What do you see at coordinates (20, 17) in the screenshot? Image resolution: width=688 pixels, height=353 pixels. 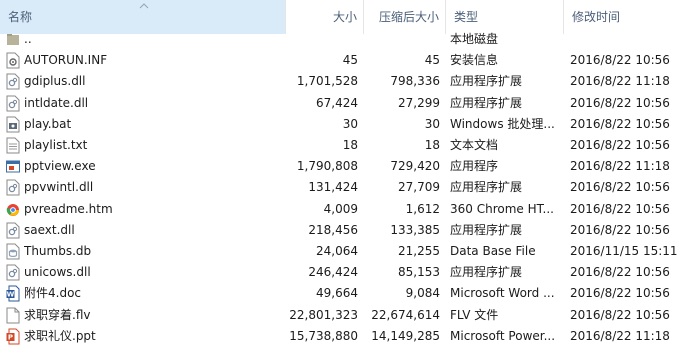 I see `column-header-name-label: 名称` at bounding box center [20, 17].